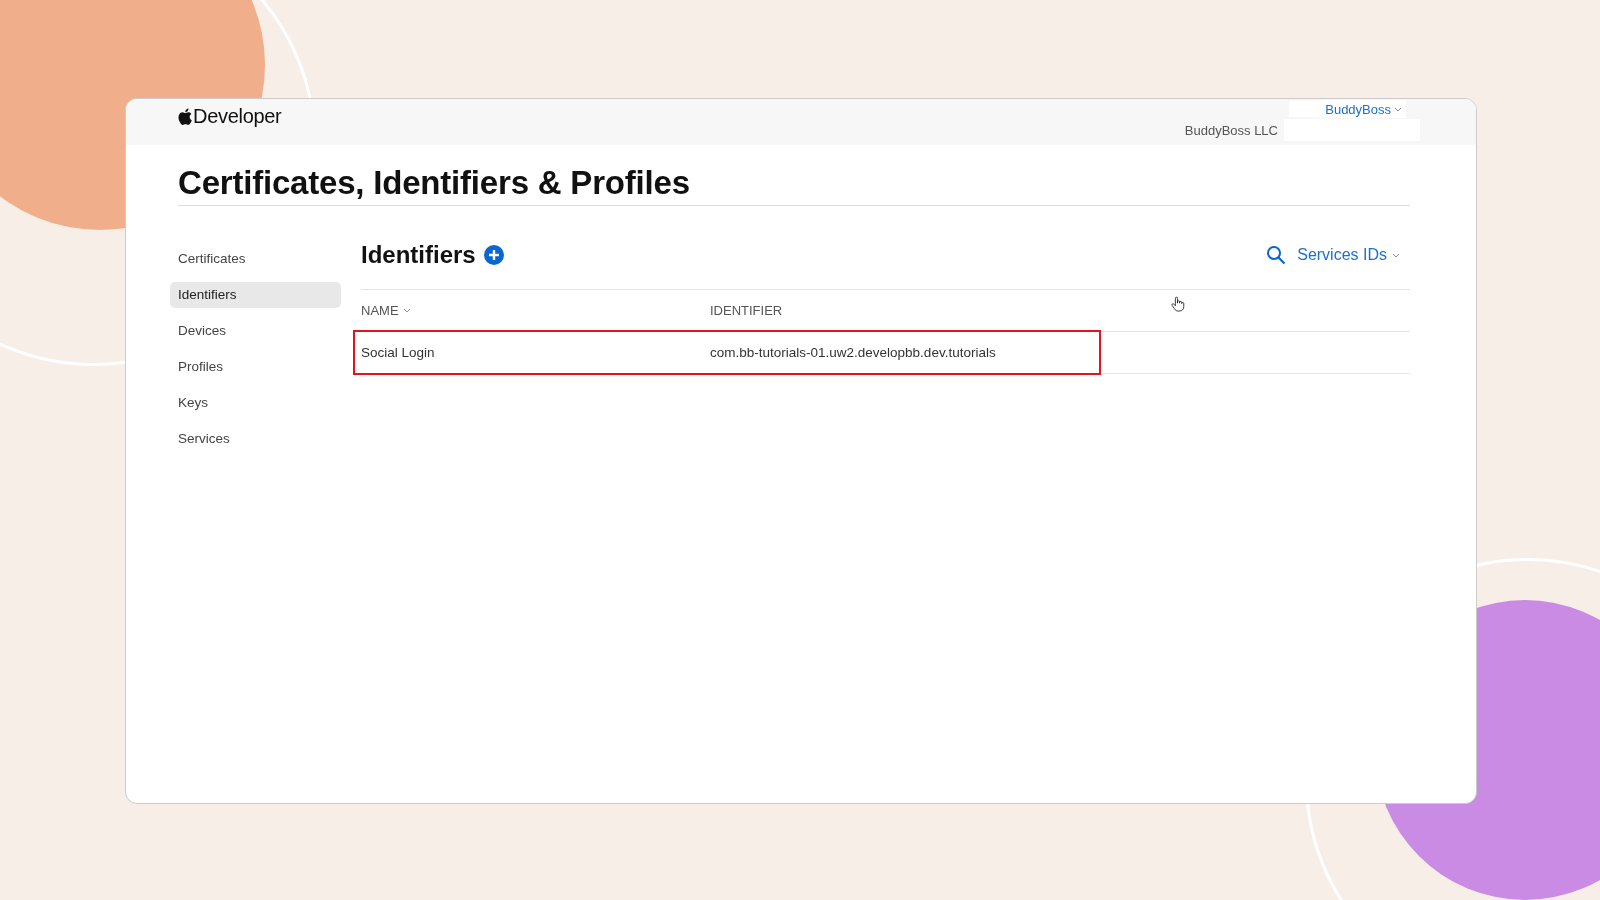 The image size is (1600, 900). Describe the element at coordinates (398, 352) in the screenshot. I see `table-cell: Social Login` at that location.